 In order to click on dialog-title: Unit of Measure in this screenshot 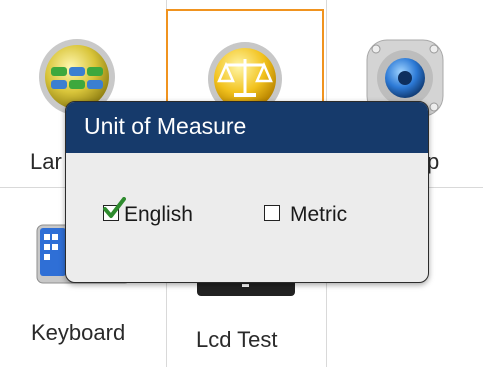, I will do `click(165, 126)`.